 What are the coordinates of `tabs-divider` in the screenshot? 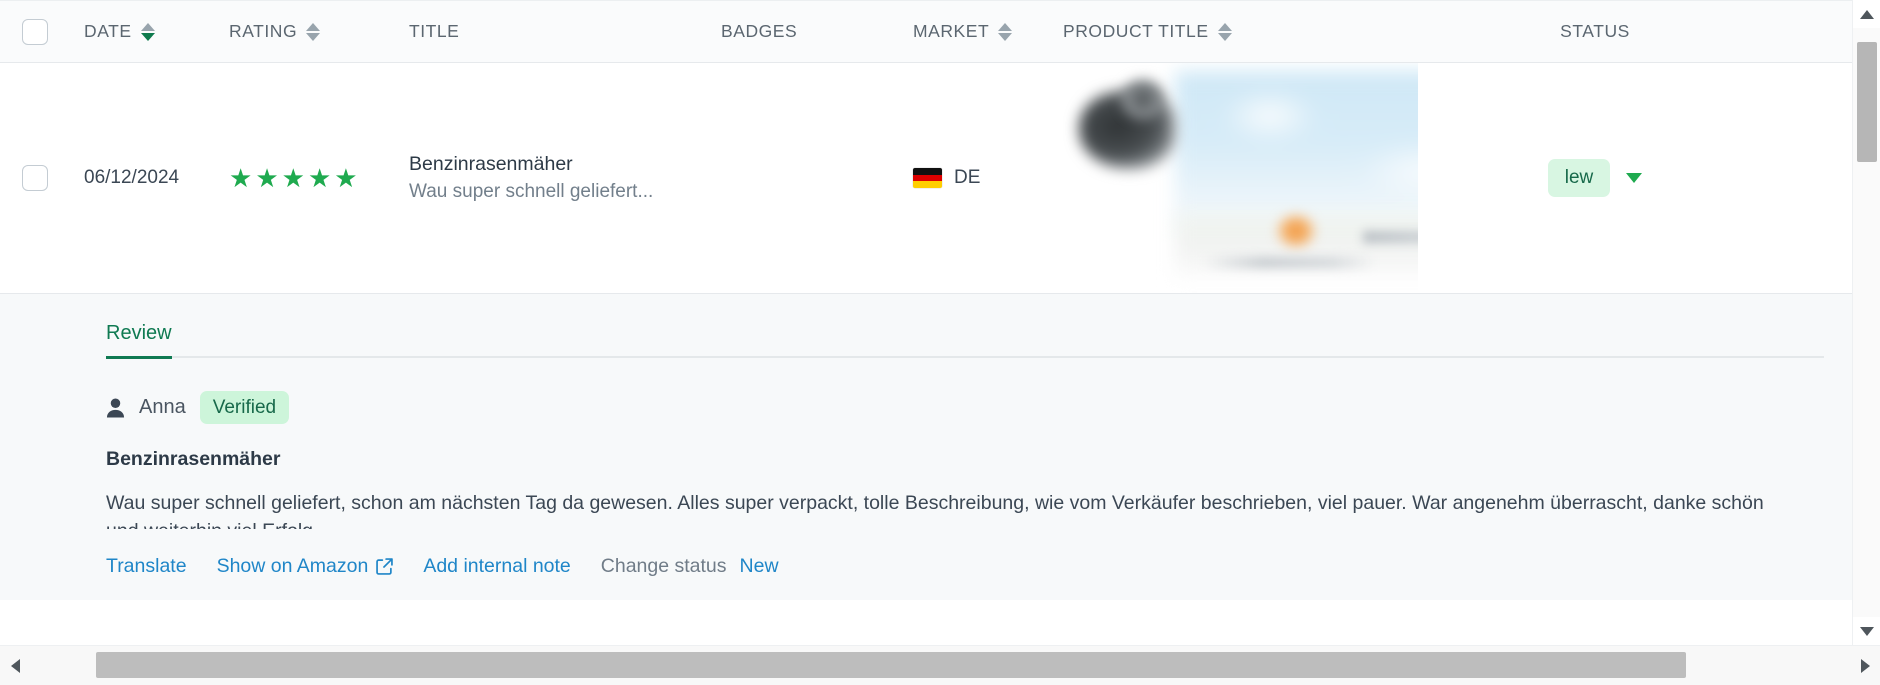 It's located at (965, 357).